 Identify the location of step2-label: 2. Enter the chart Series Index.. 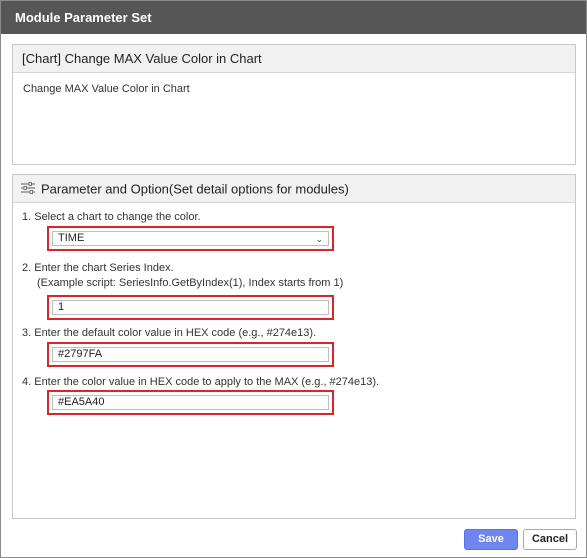
(98, 268).